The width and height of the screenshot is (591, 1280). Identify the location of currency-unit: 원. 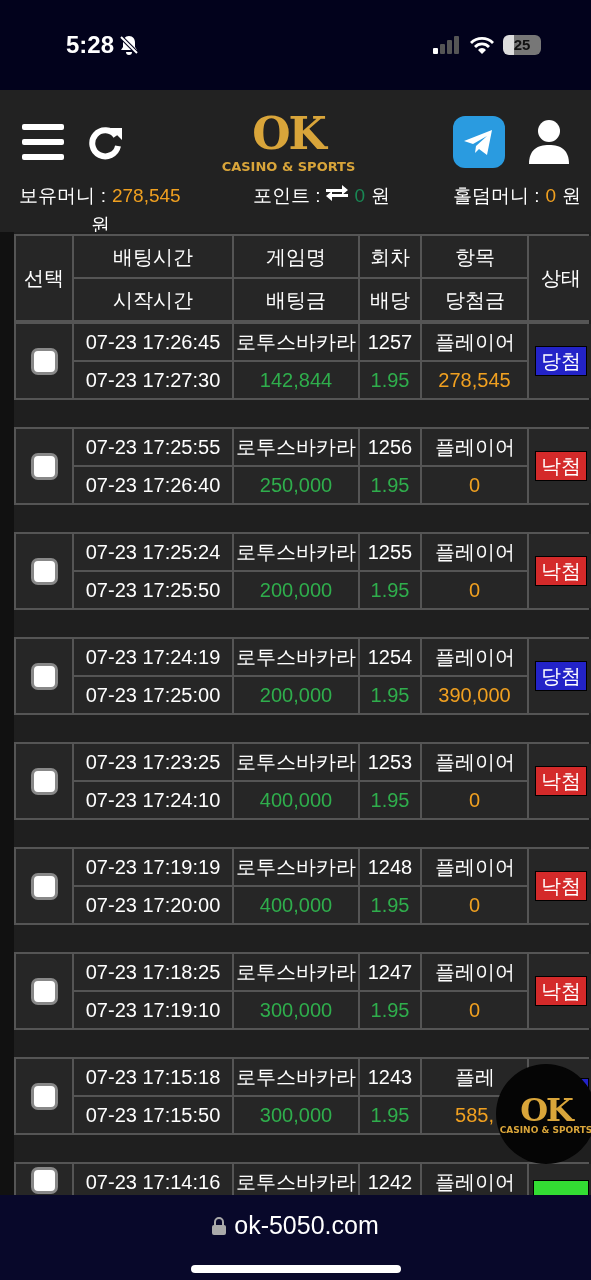
(571, 196).